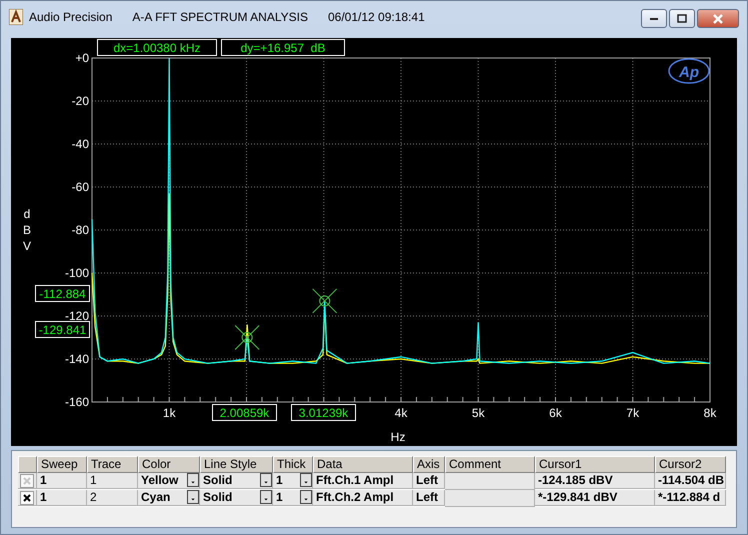 The image size is (748, 535). What do you see at coordinates (70, 17) in the screenshot?
I see `app-name: Audio Precision` at bounding box center [70, 17].